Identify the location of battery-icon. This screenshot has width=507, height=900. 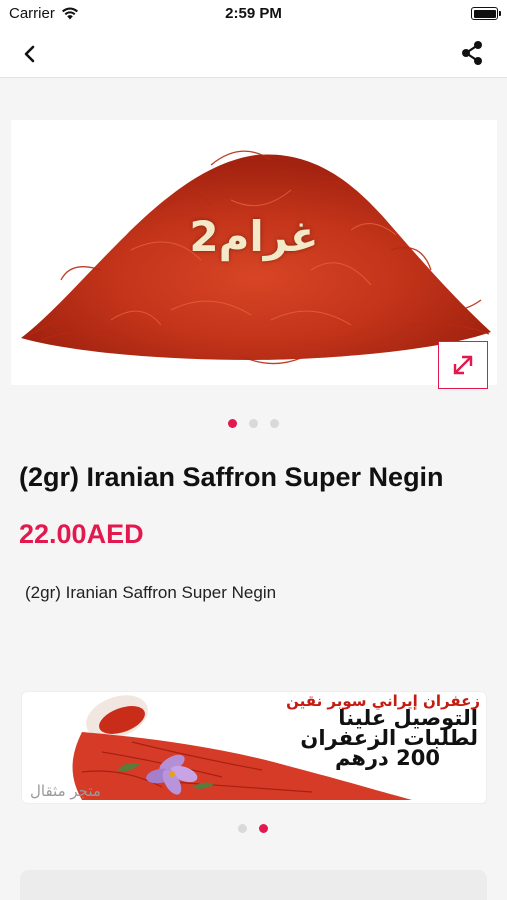
(486, 13).